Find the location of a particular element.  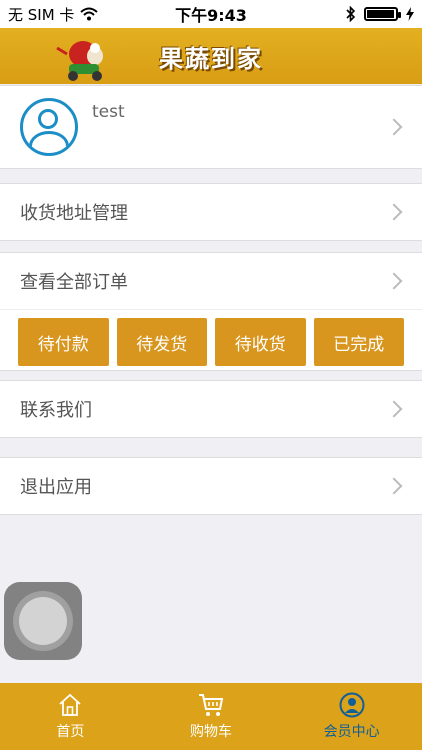

assistive-touch-button is located at coordinates (43, 621).